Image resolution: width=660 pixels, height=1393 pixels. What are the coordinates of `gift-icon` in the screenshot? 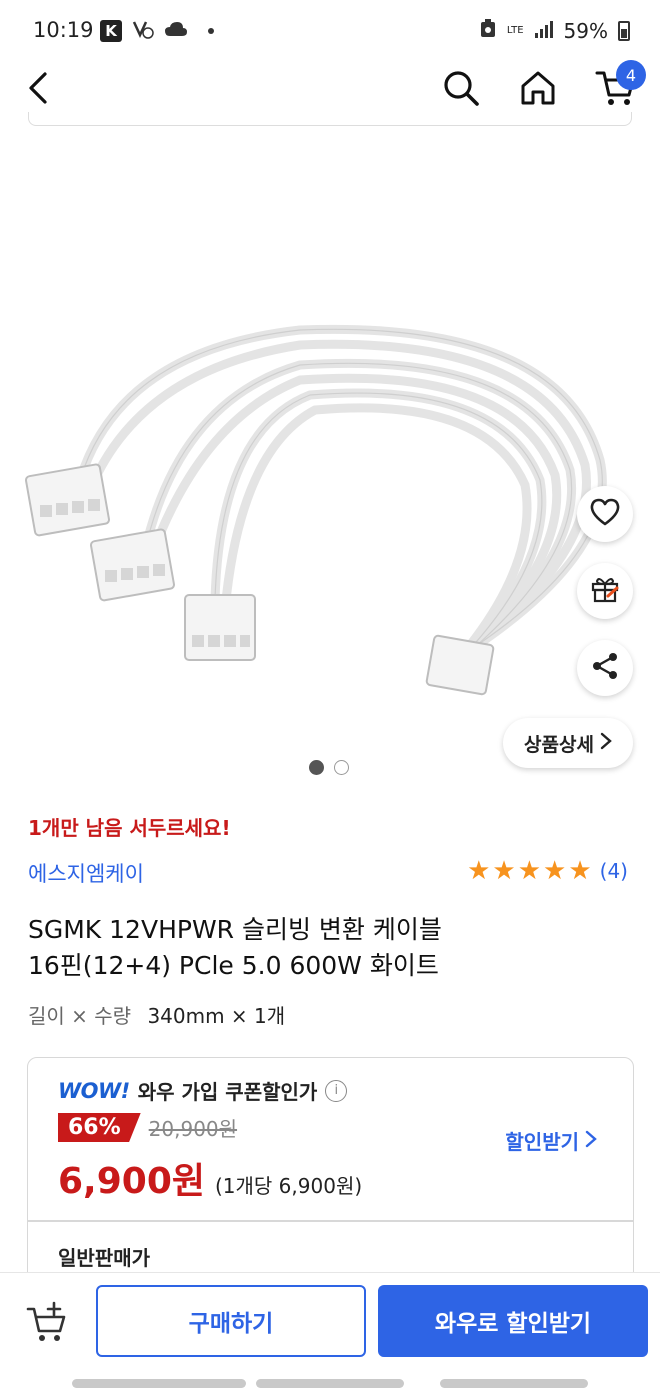 It's located at (605, 591).